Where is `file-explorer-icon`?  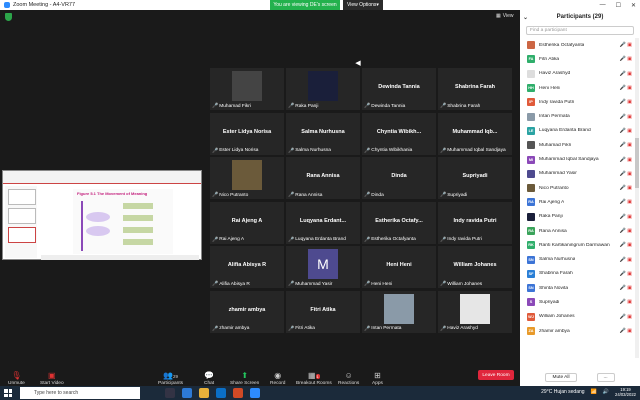
file-explorer-icon is located at coordinates (204, 393).